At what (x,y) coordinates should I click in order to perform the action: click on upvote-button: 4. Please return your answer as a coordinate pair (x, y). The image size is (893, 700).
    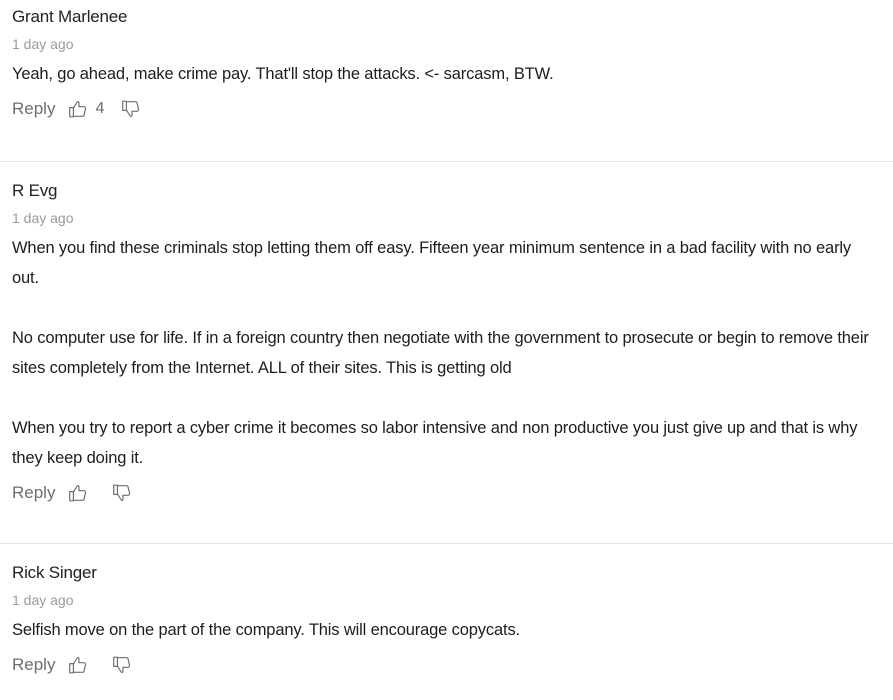
    Looking at the image, I should click on (85, 109).